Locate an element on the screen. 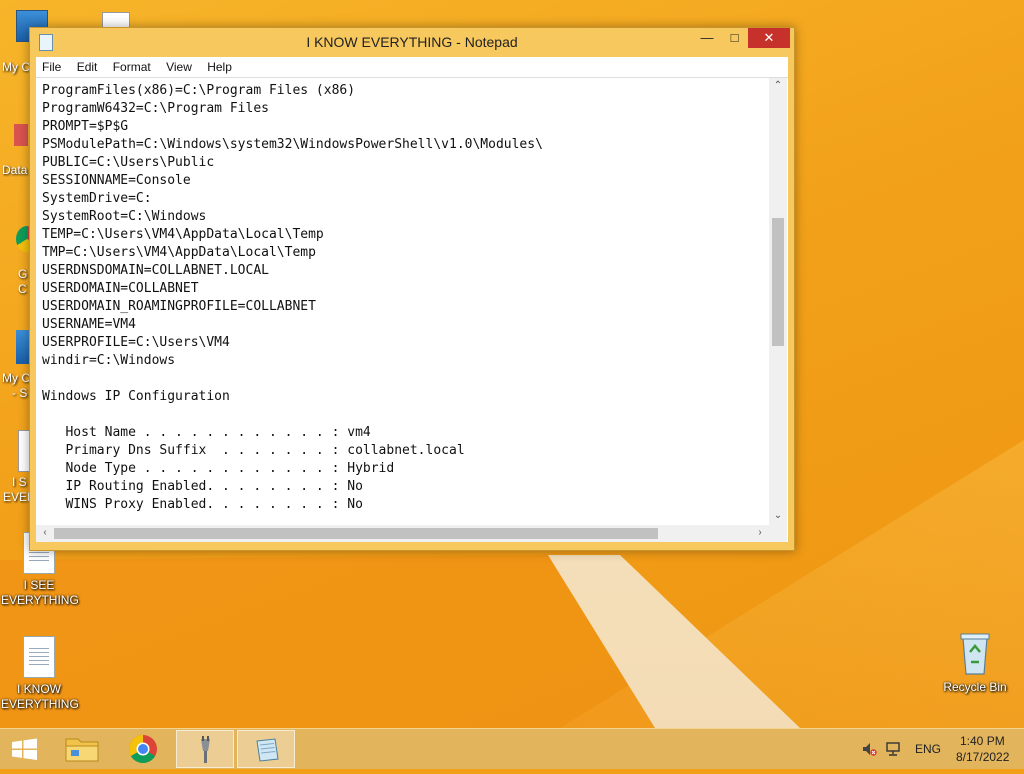 Image resolution: width=1024 pixels, height=774 pixels. clock-date: 8/17/2022 is located at coordinates (982, 757).